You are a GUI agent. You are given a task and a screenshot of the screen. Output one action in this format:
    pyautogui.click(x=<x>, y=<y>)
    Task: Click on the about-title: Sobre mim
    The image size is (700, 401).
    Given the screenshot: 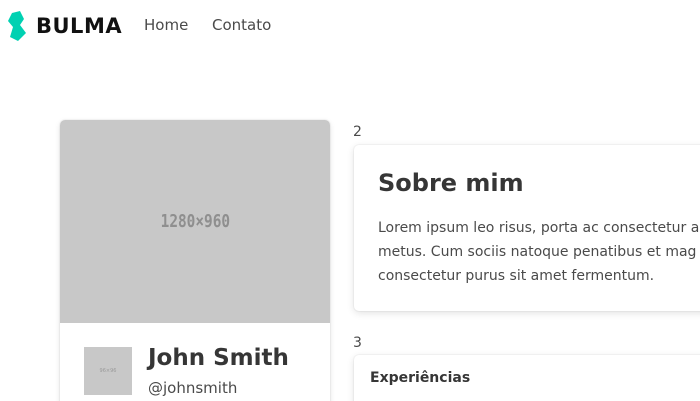 What is the action you would take?
    pyautogui.click(x=451, y=183)
    